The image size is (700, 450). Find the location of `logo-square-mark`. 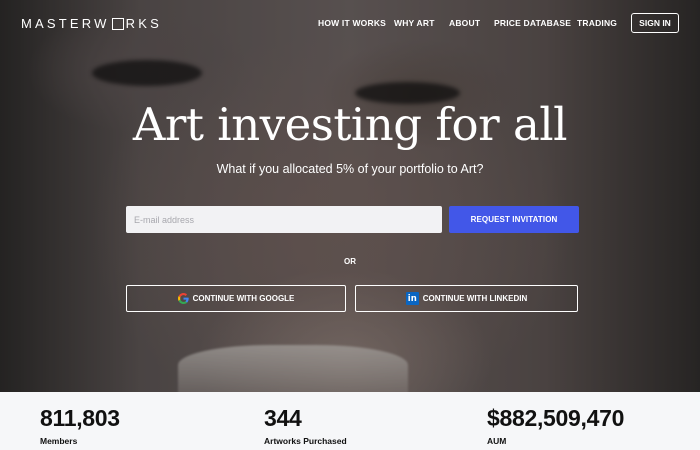

logo-square-mark is located at coordinates (117, 23).